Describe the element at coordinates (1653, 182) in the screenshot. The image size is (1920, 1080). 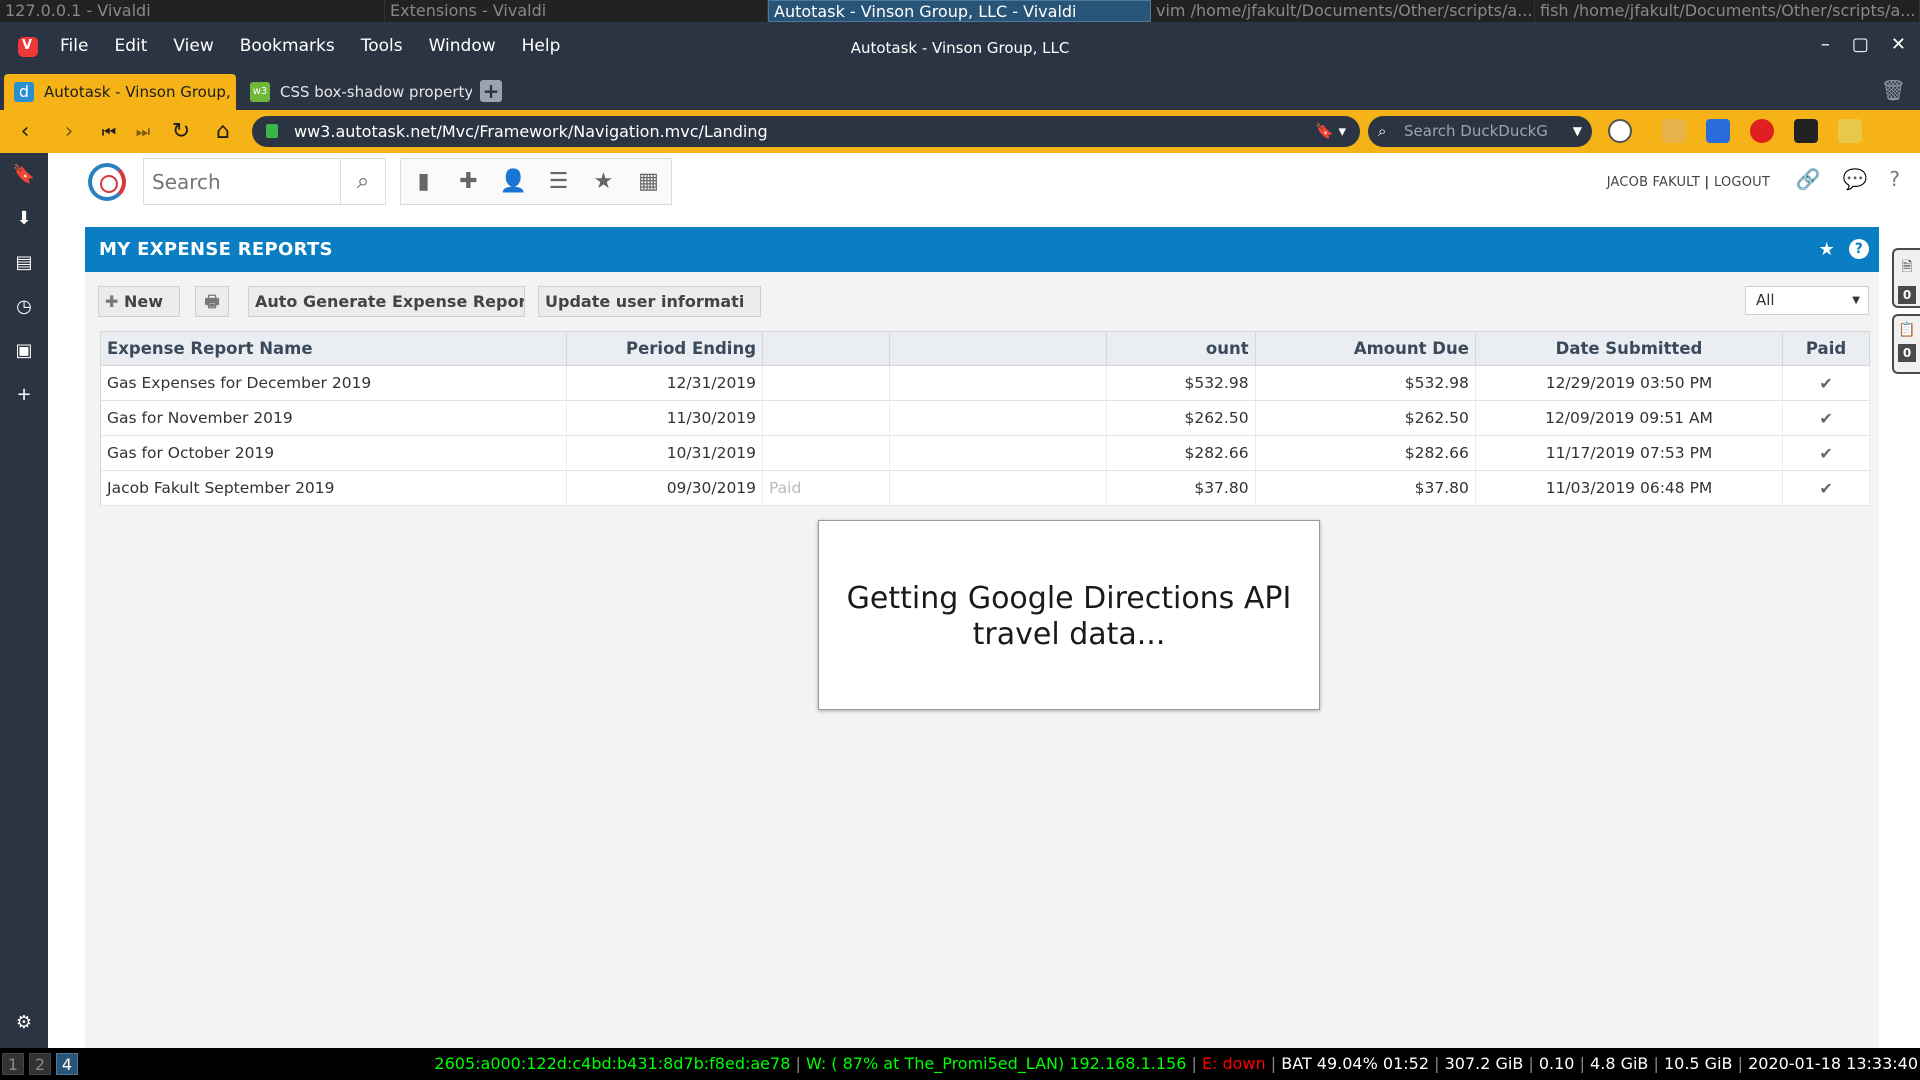
I see `user-name: JACOB FAKULT` at that location.